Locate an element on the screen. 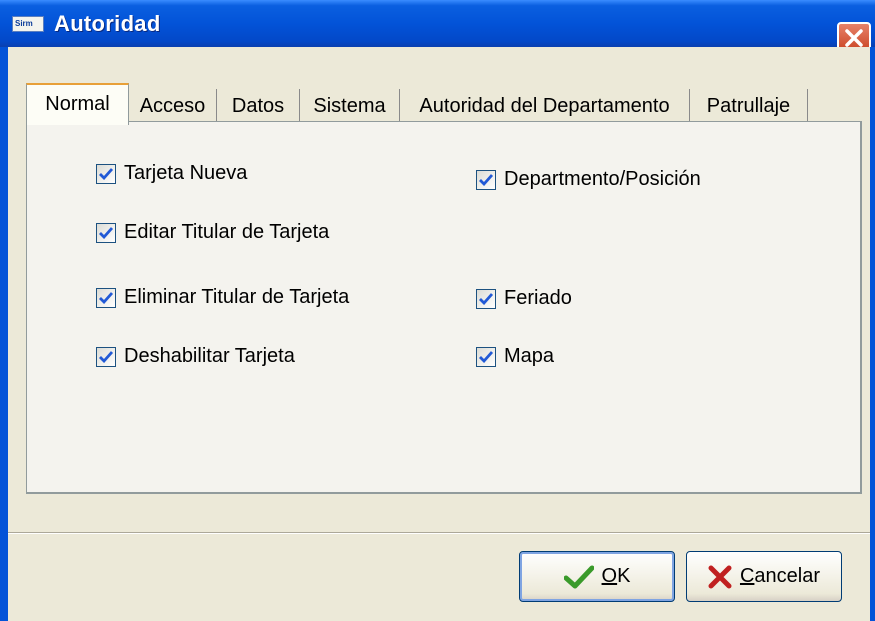 The image size is (875, 621). checkbox-departamento-posicion: Departmento/Posición is located at coordinates (588, 179).